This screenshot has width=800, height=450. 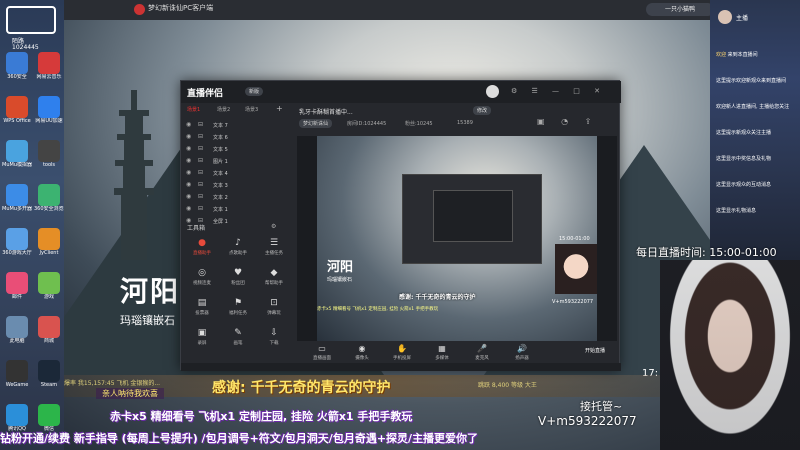 I want to click on 360-browser-icon: 360安全浏览器, so click(x=49, y=198).